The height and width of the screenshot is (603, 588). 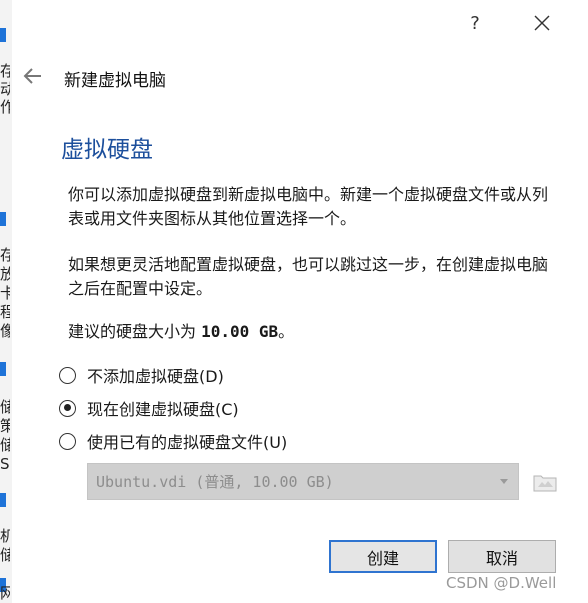 I want to click on background-text: 策, so click(x=5, y=426).